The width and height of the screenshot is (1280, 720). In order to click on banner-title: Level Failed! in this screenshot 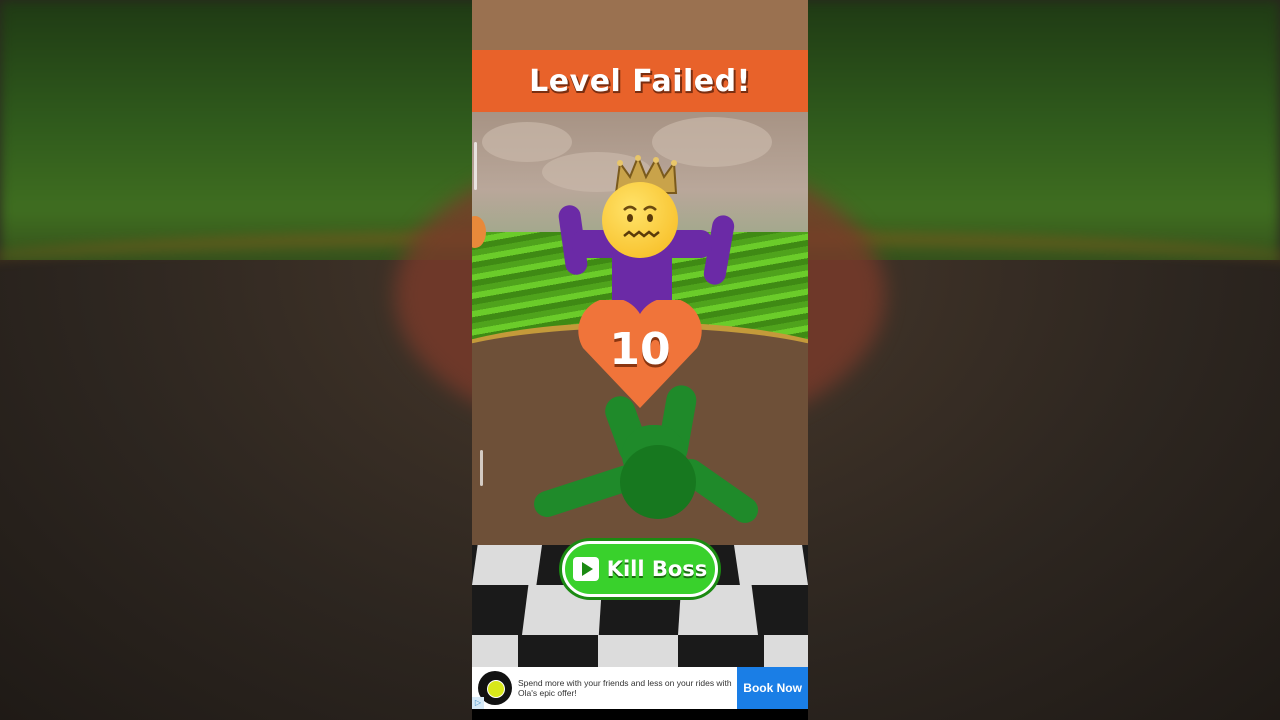, I will do `click(640, 81)`.